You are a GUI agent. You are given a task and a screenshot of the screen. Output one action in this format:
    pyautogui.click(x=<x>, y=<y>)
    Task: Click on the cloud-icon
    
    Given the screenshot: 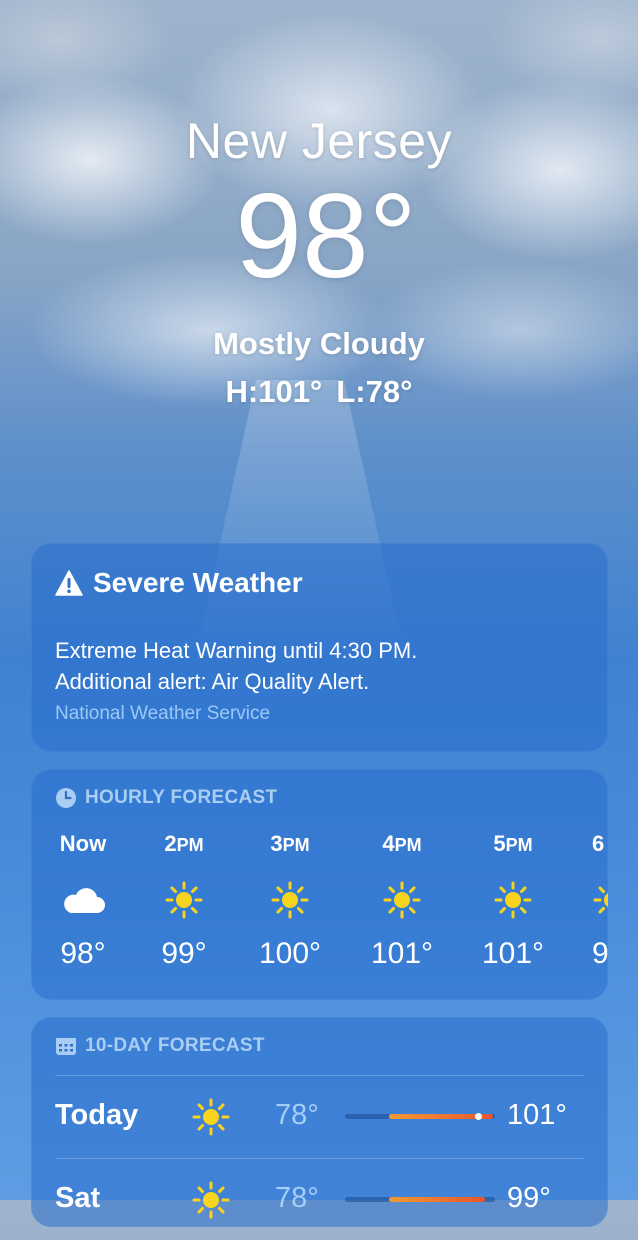 What is the action you would take?
    pyautogui.click(x=84, y=900)
    